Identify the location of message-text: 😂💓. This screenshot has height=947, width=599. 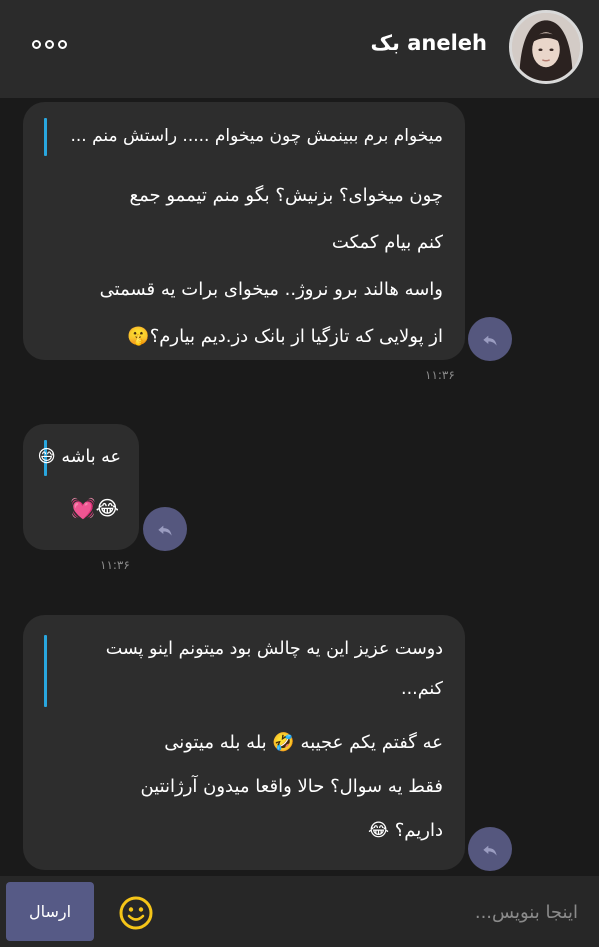
(94, 508).